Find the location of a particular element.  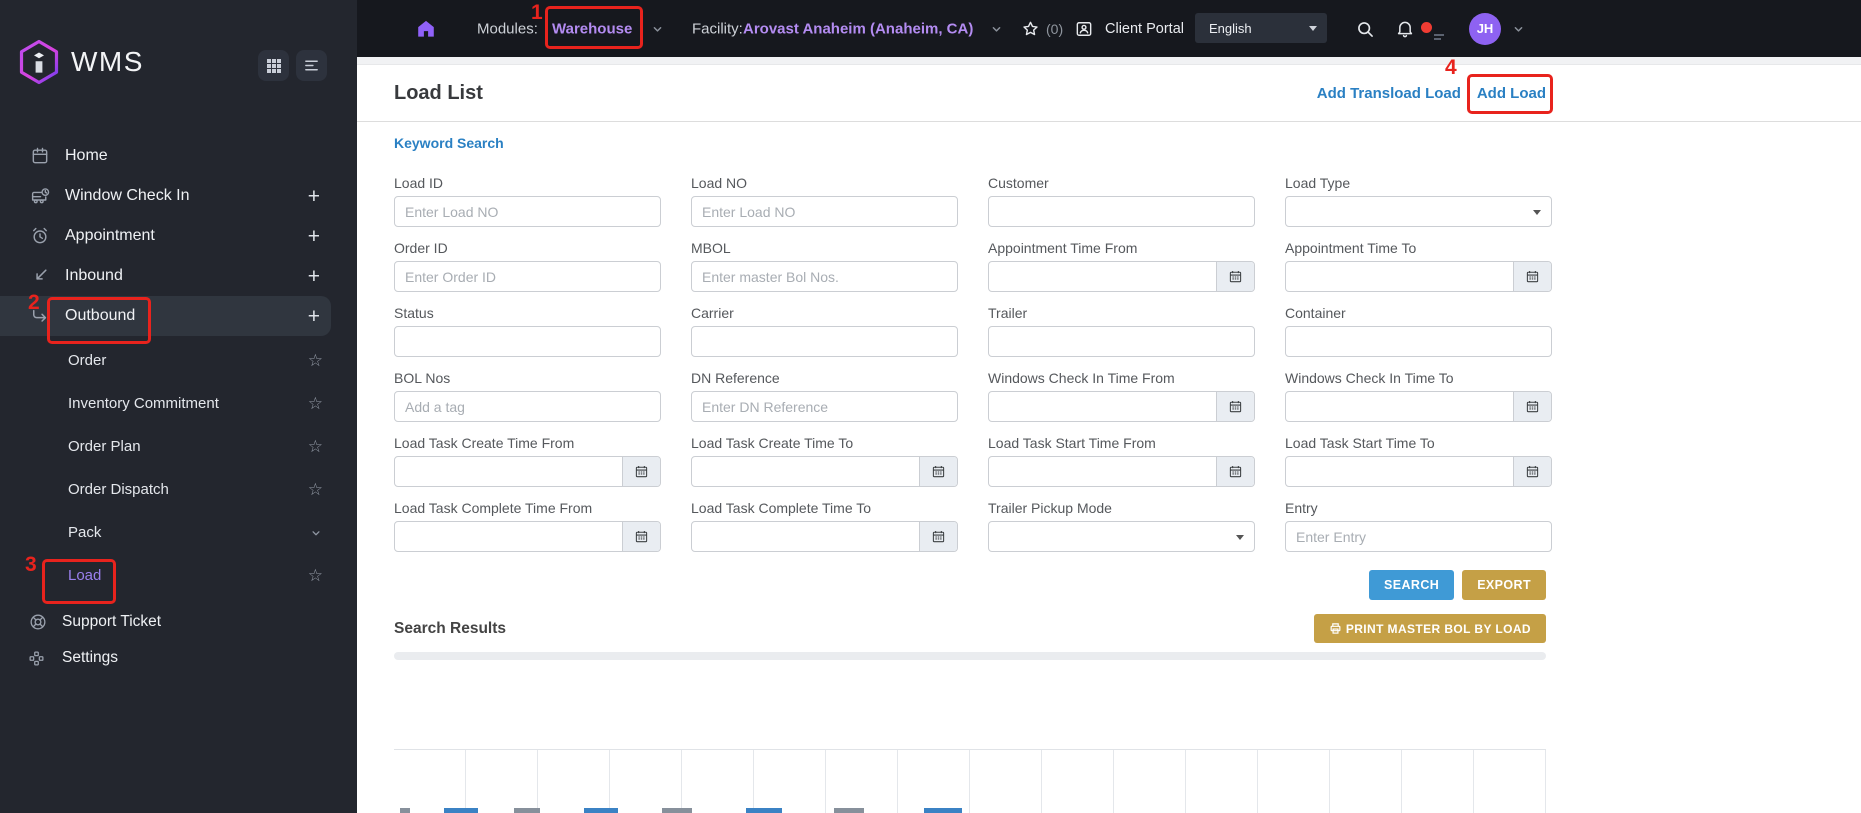

load-no-input is located at coordinates (824, 211).